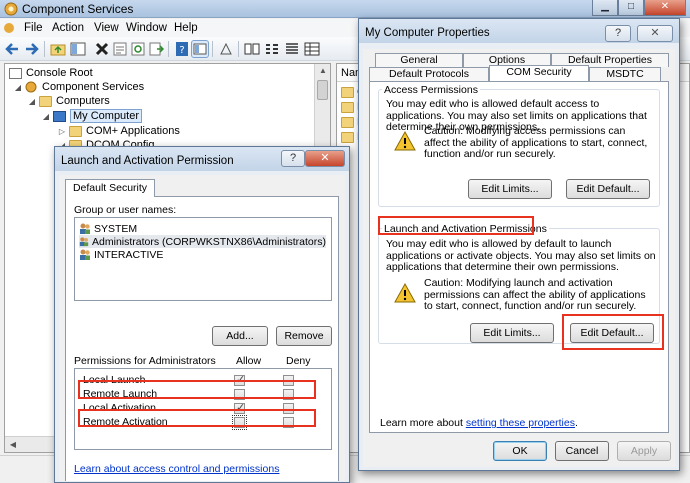 The width and height of the screenshot is (690, 483). Describe the element at coordinates (78, 49) in the screenshot. I see `show-hide-tree-icon` at that location.